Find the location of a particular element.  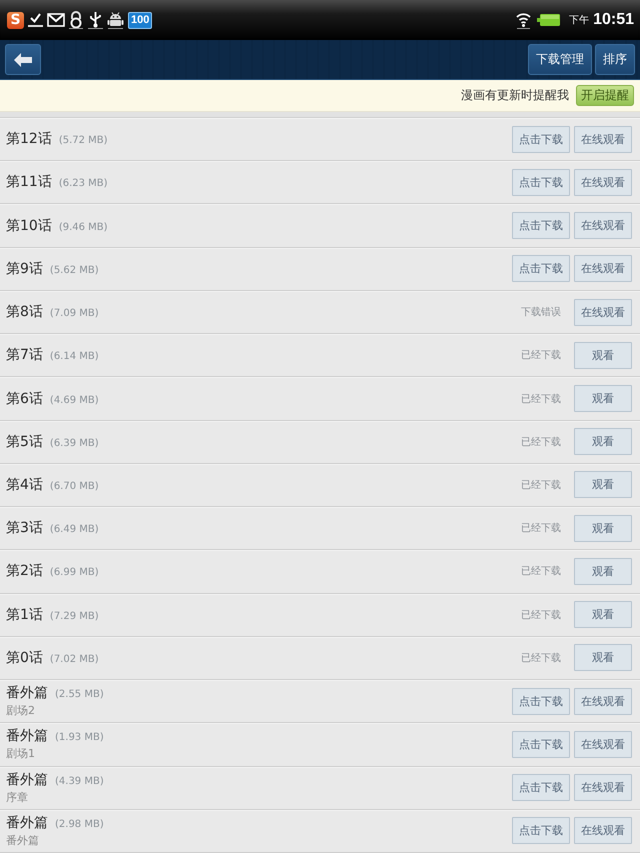

file-size: (7.09 MB) is located at coordinates (74, 314).